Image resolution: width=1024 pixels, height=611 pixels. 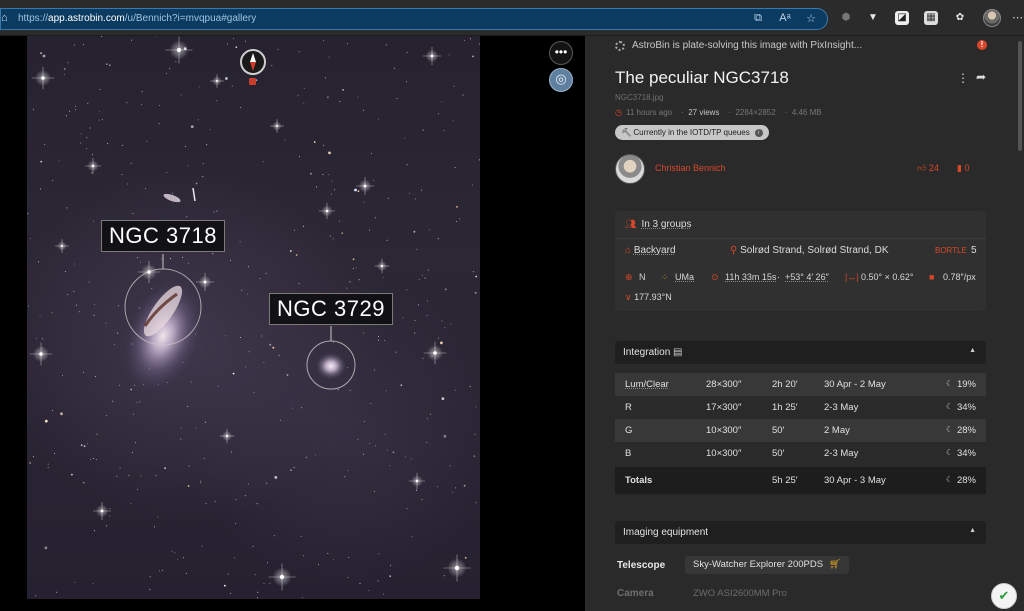 I want to click on groups-label: In 3 groups, so click(x=666, y=224).